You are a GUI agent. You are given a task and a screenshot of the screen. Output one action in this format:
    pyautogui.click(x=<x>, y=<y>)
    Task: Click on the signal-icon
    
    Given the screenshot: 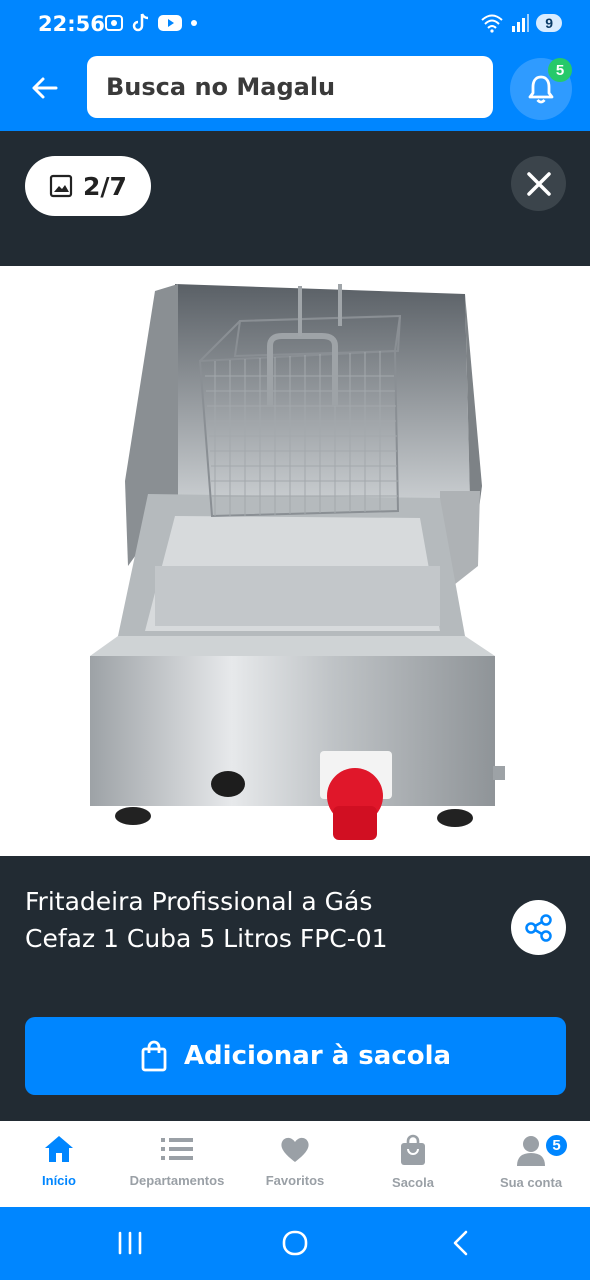 What is the action you would take?
    pyautogui.click(x=521, y=23)
    